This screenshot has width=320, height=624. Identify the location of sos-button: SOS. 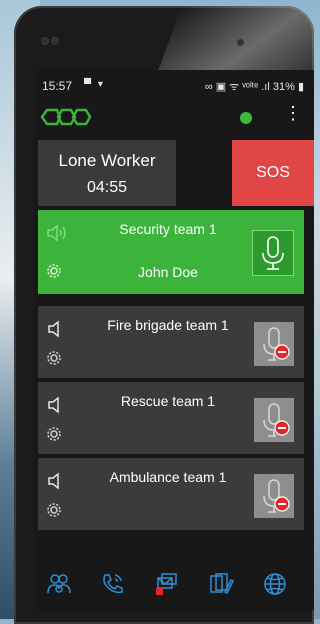
(273, 173).